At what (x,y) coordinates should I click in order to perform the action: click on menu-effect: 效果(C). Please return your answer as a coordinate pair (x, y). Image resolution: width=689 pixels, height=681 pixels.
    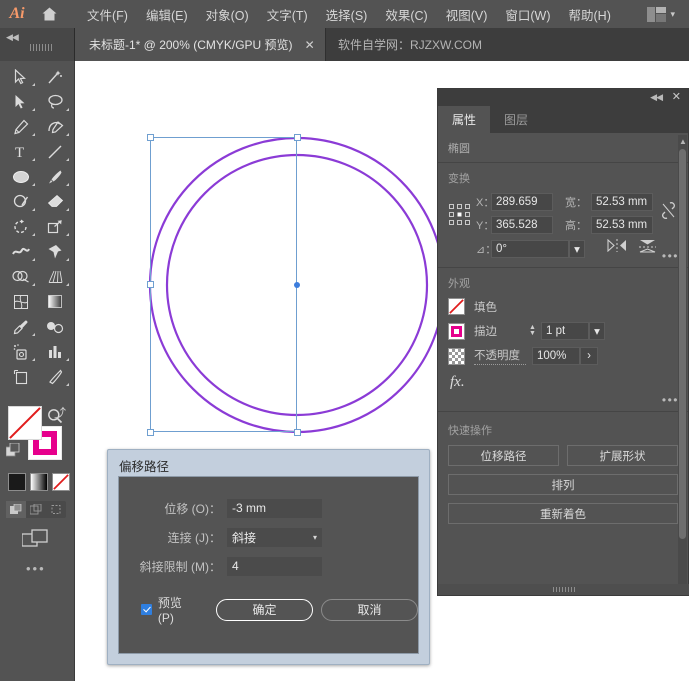
    Looking at the image, I should click on (406, 14).